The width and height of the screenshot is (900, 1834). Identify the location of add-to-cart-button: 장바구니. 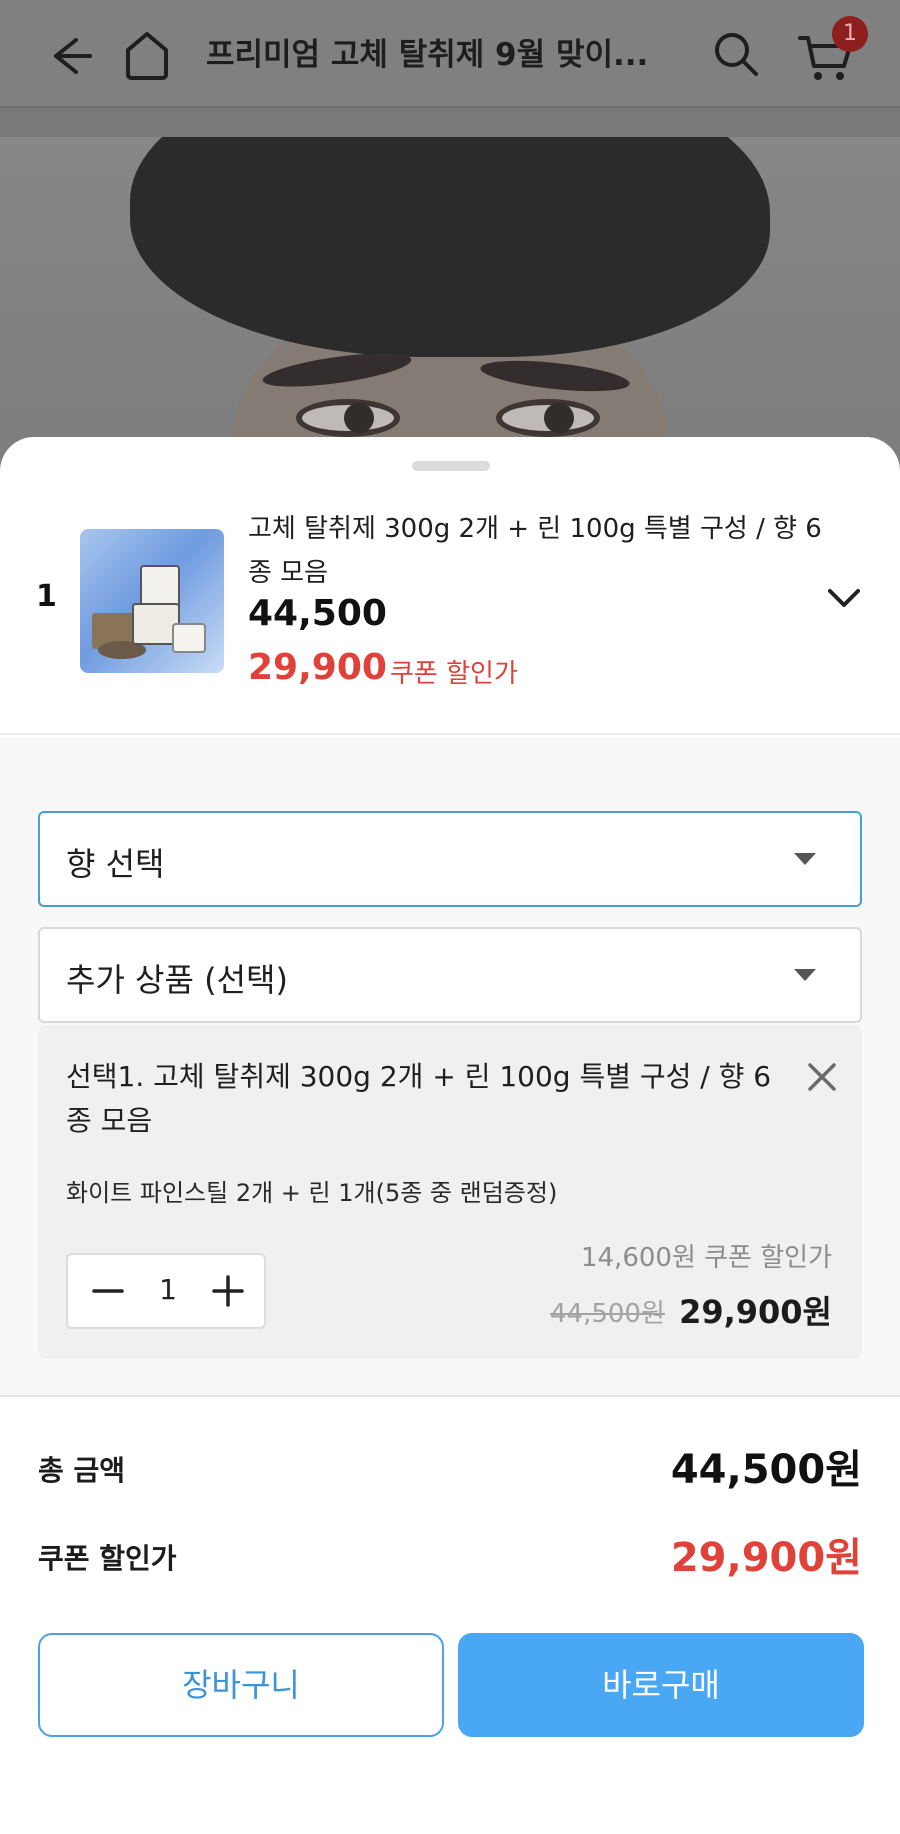
(241, 1685).